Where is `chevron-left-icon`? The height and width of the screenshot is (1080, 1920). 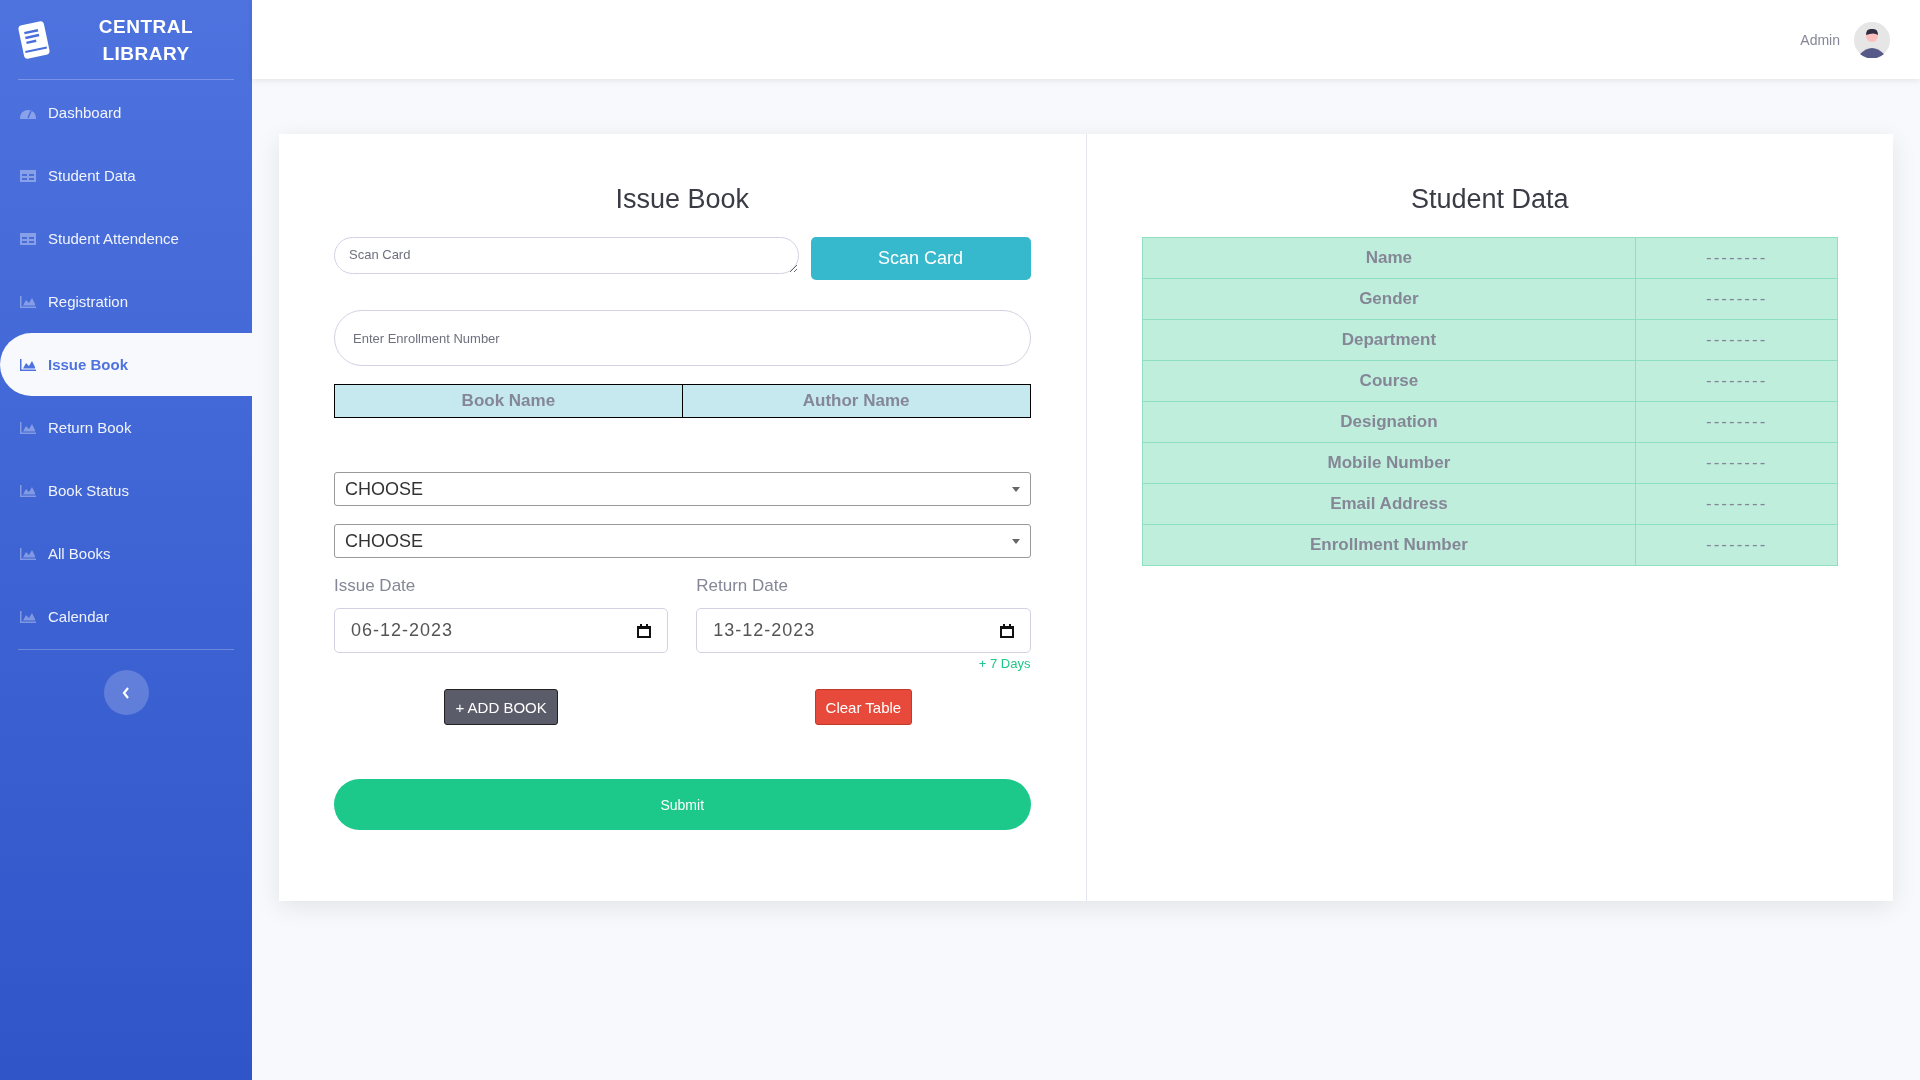 chevron-left-icon is located at coordinates (126, 692).